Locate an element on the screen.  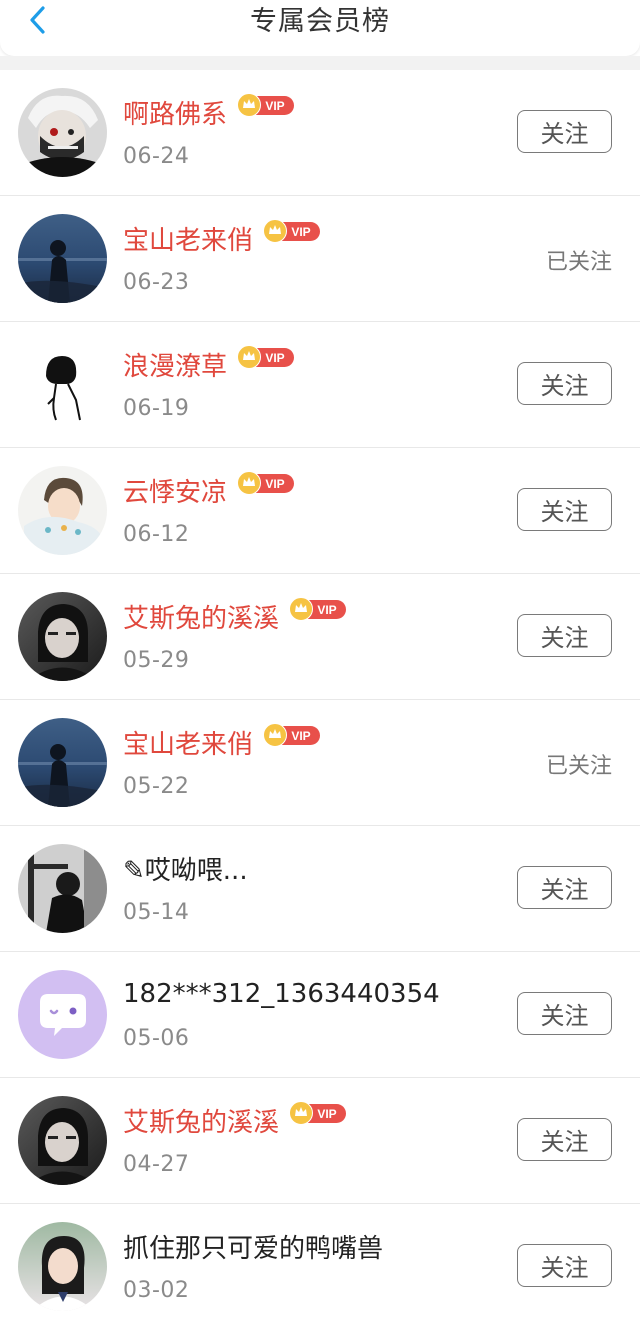
member-name: 182***312_1363440354 is located at coordinates (281, 994).